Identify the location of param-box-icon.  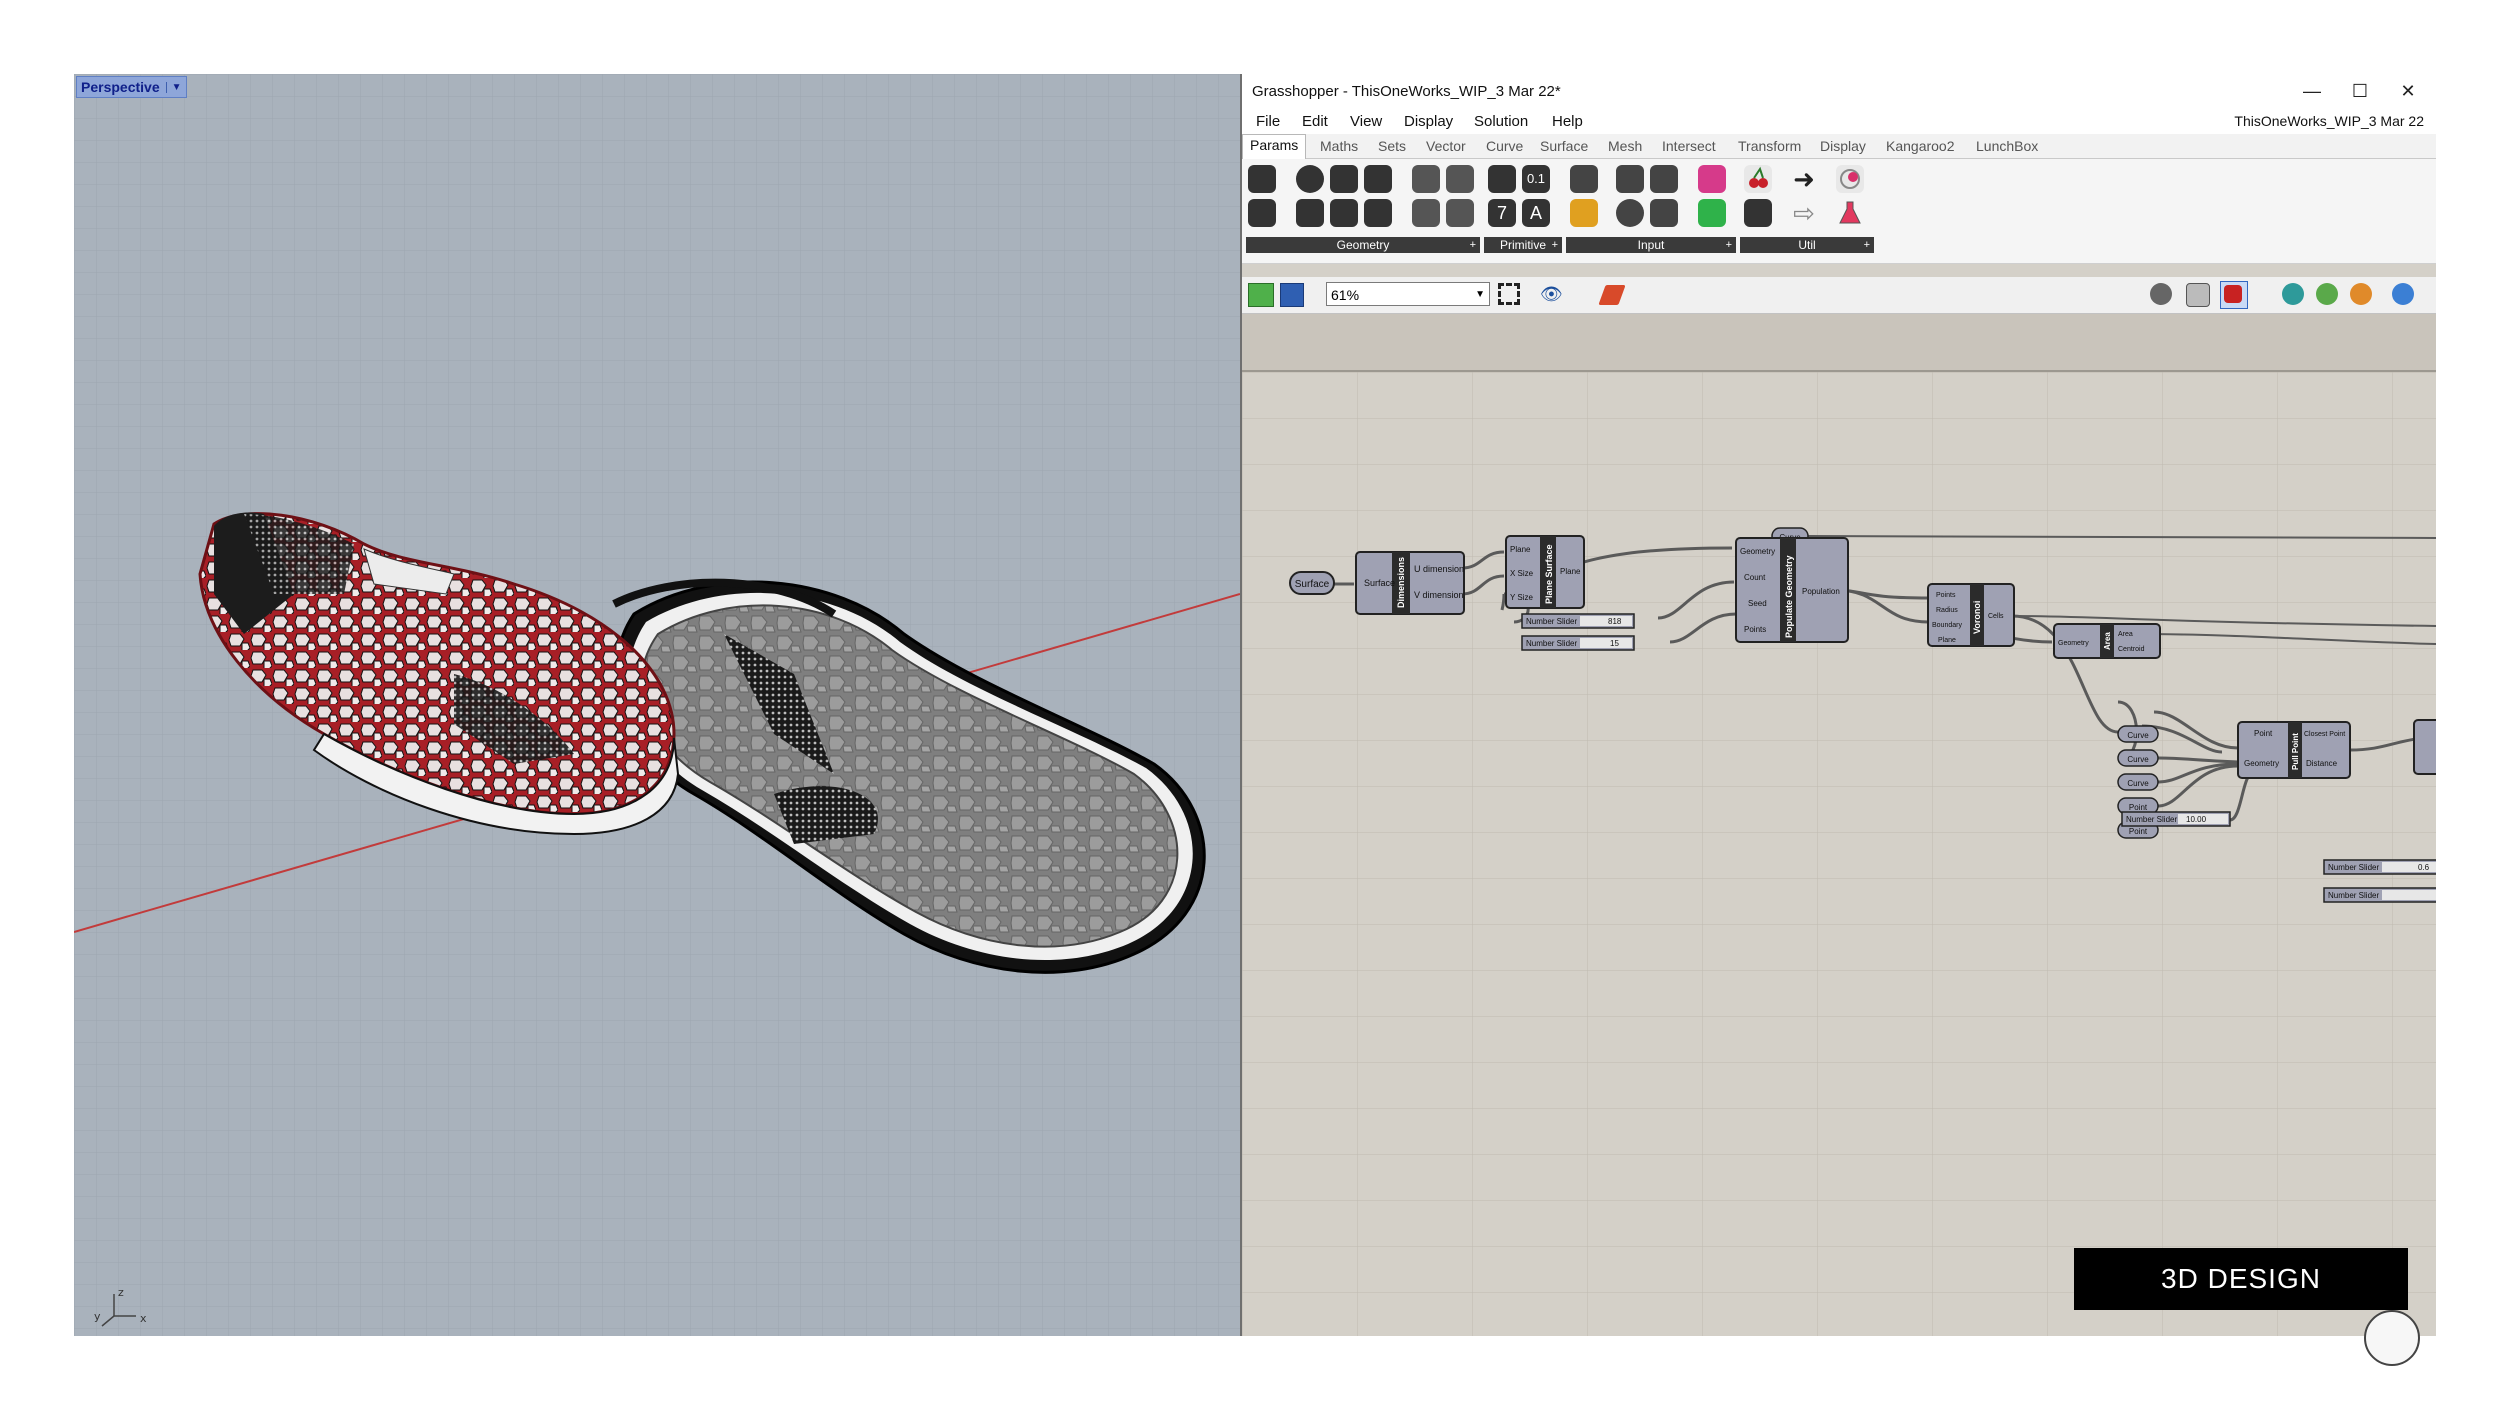
(1378, 213).